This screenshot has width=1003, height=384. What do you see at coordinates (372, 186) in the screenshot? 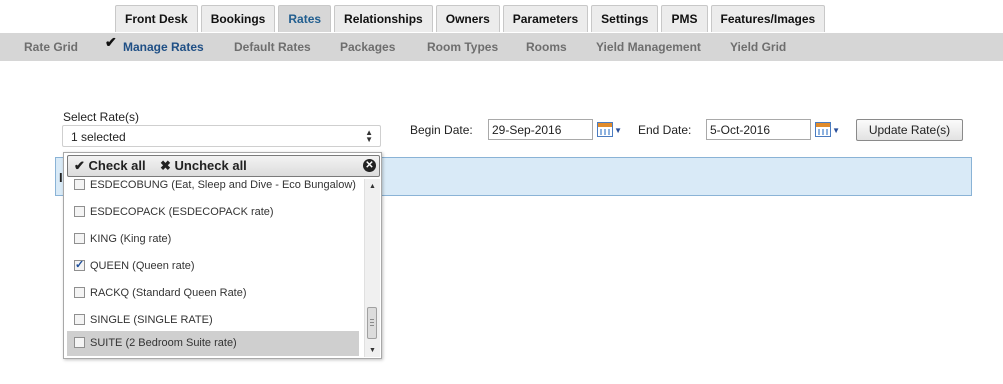
I see `scroll-up-icon: ▲` at bounding box center [372, 186].